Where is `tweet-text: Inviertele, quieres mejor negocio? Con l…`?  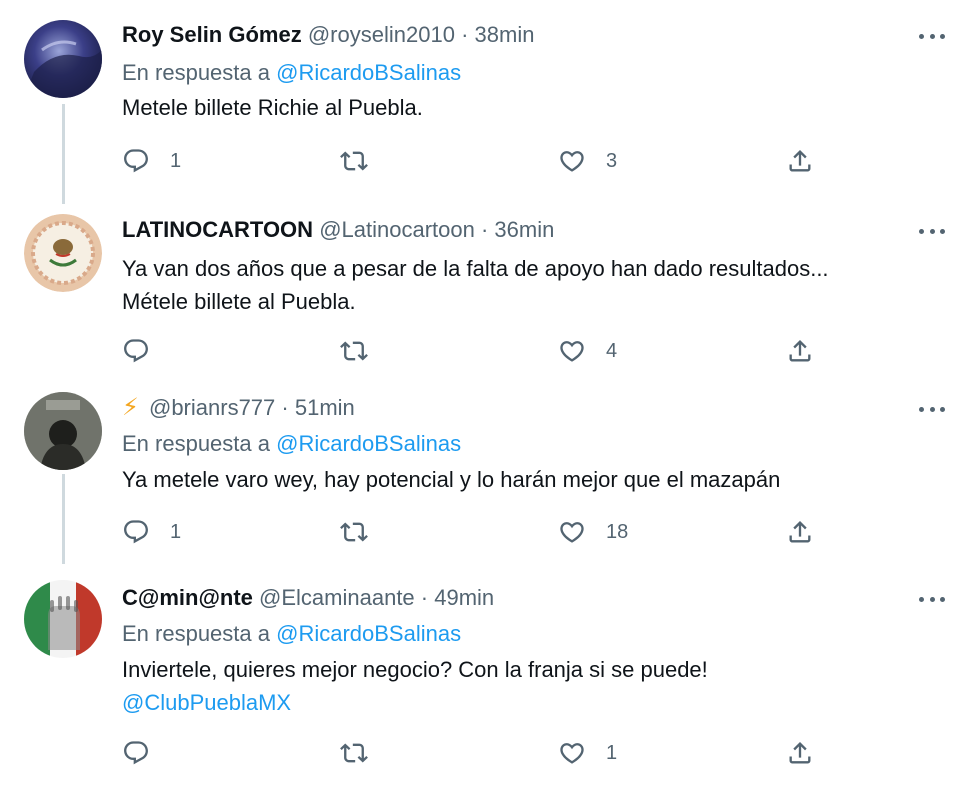 tweet-text: Inviertele, quieres mejor negocio? Con l… is located at coordinates (415, 686).